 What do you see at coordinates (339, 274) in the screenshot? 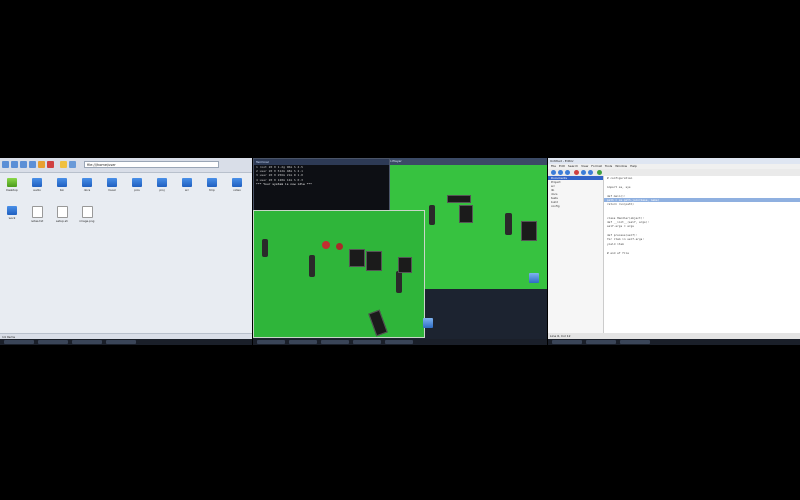
I see `video-frame-front` at bounding box center [339, 274].